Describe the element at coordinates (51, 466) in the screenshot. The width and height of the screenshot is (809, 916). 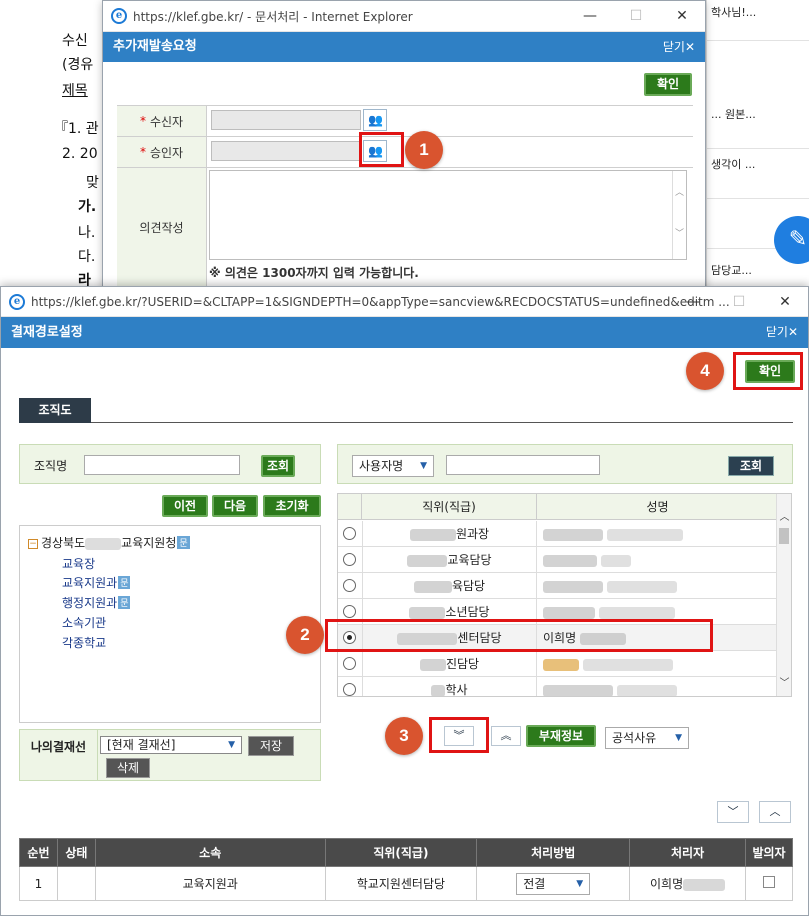
I see `org-name-label: 조직명` at that location.